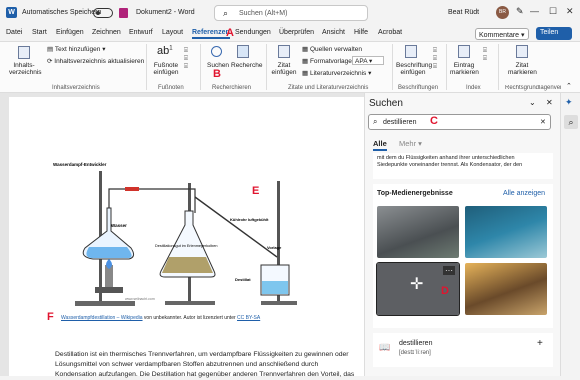 Image resolution: width=580 pixels, height=380 pixels. What do you see at coordinates (502, 12) in the screenshot?
I see `avatar: BR` at bounding box center [502, 12].